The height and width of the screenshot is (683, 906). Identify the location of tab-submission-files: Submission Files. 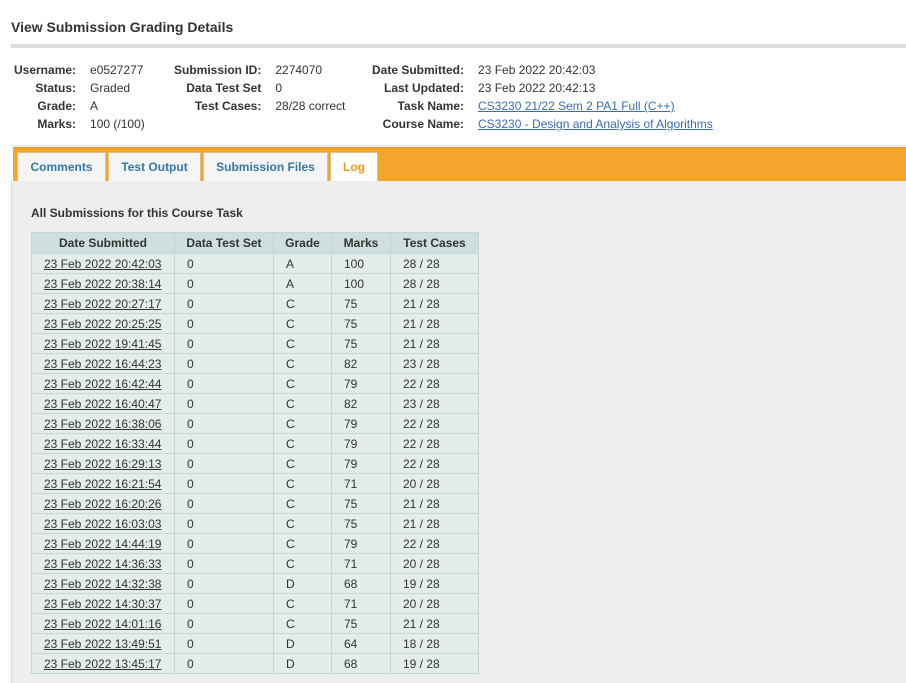
(265, 166).